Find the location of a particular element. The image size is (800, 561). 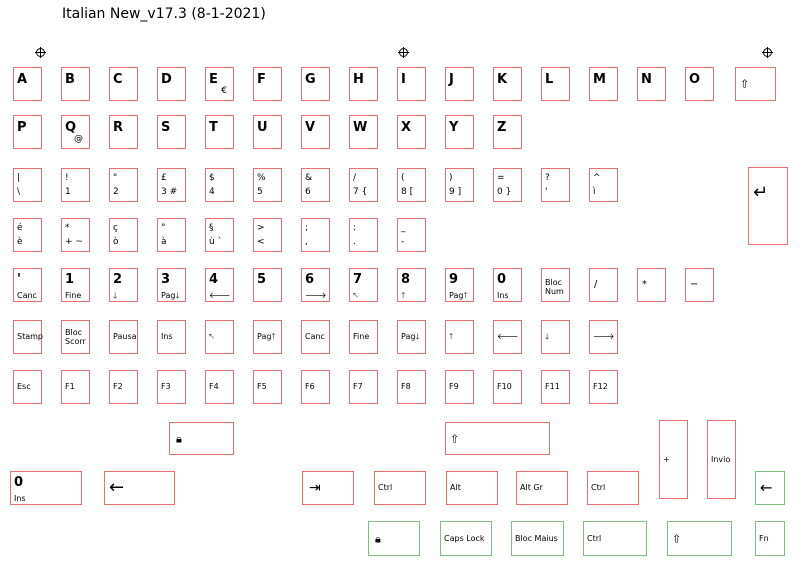

key-nav: Stamp is located at coordinates (28, 337).